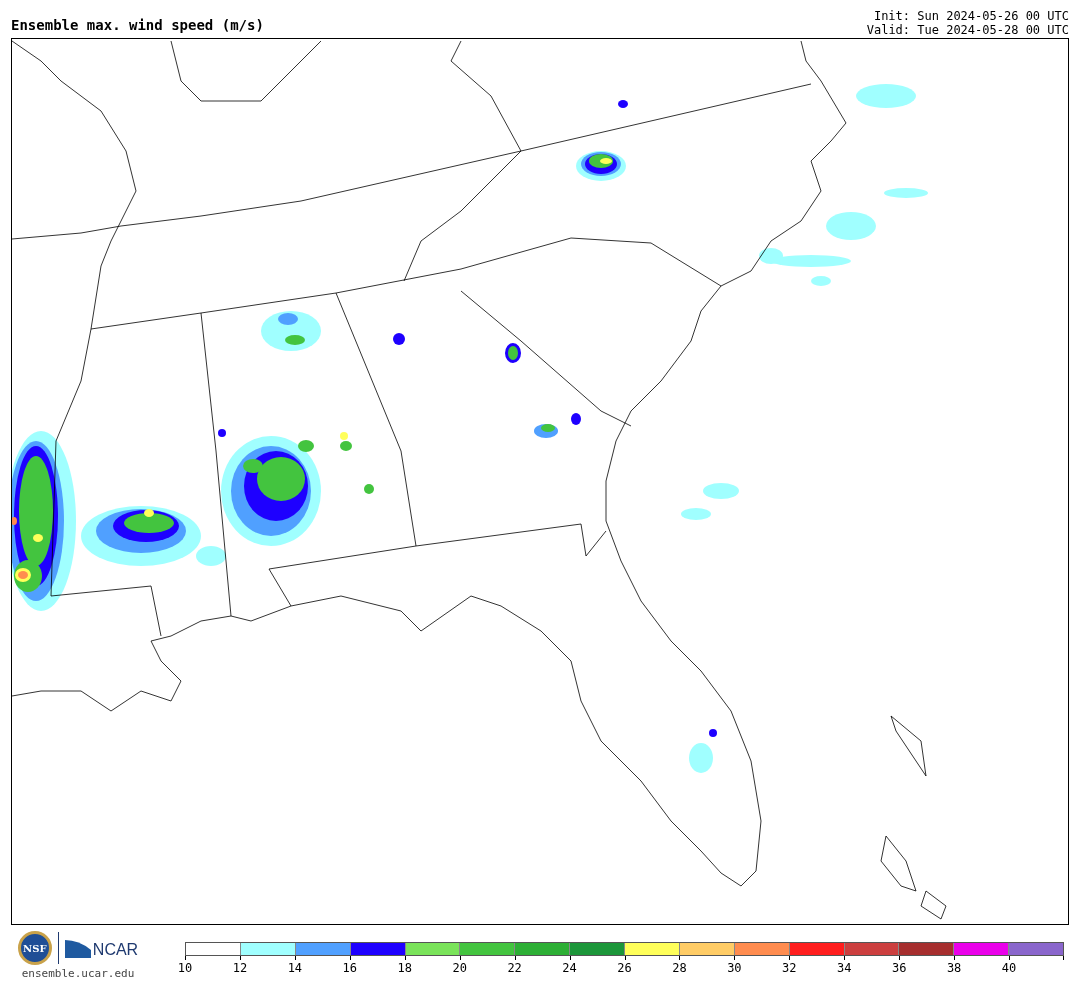 This screenshot has height=988, width=1080. What do you see at coordinates (734, 968) in the screenshot?
I see `scale-tick-label: 30` at bounding box center [734, 968].